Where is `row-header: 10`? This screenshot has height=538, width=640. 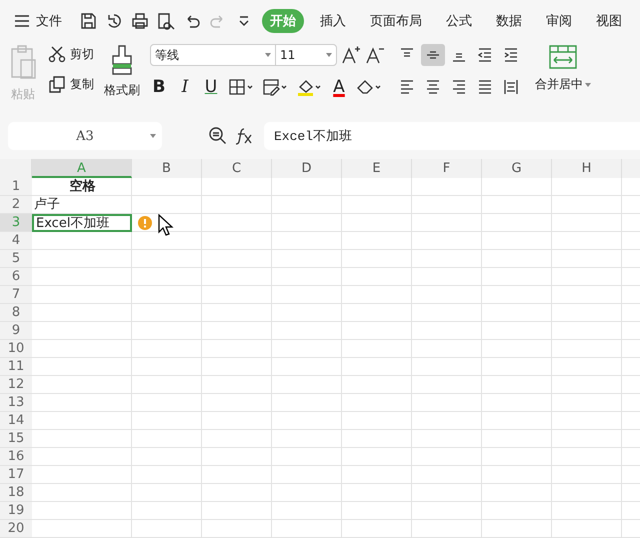
row-header: 10 is located at coordinates (16, 349).